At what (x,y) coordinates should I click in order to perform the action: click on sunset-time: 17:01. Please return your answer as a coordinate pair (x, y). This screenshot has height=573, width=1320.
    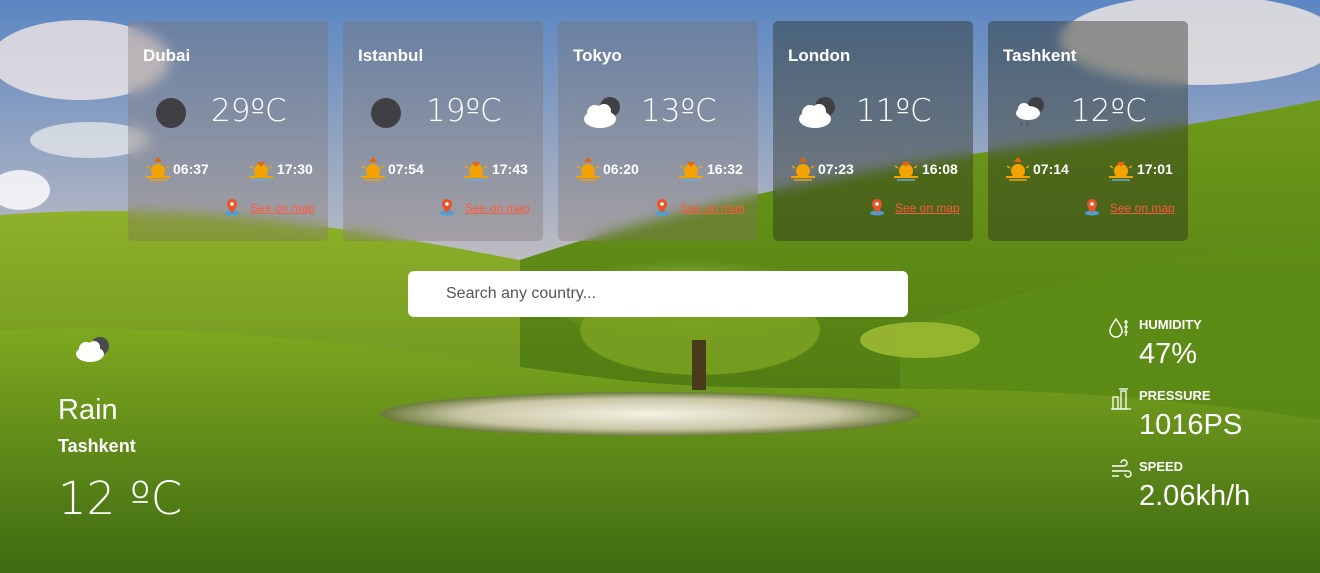
    Looking at the image, I should click on (1155, 169).